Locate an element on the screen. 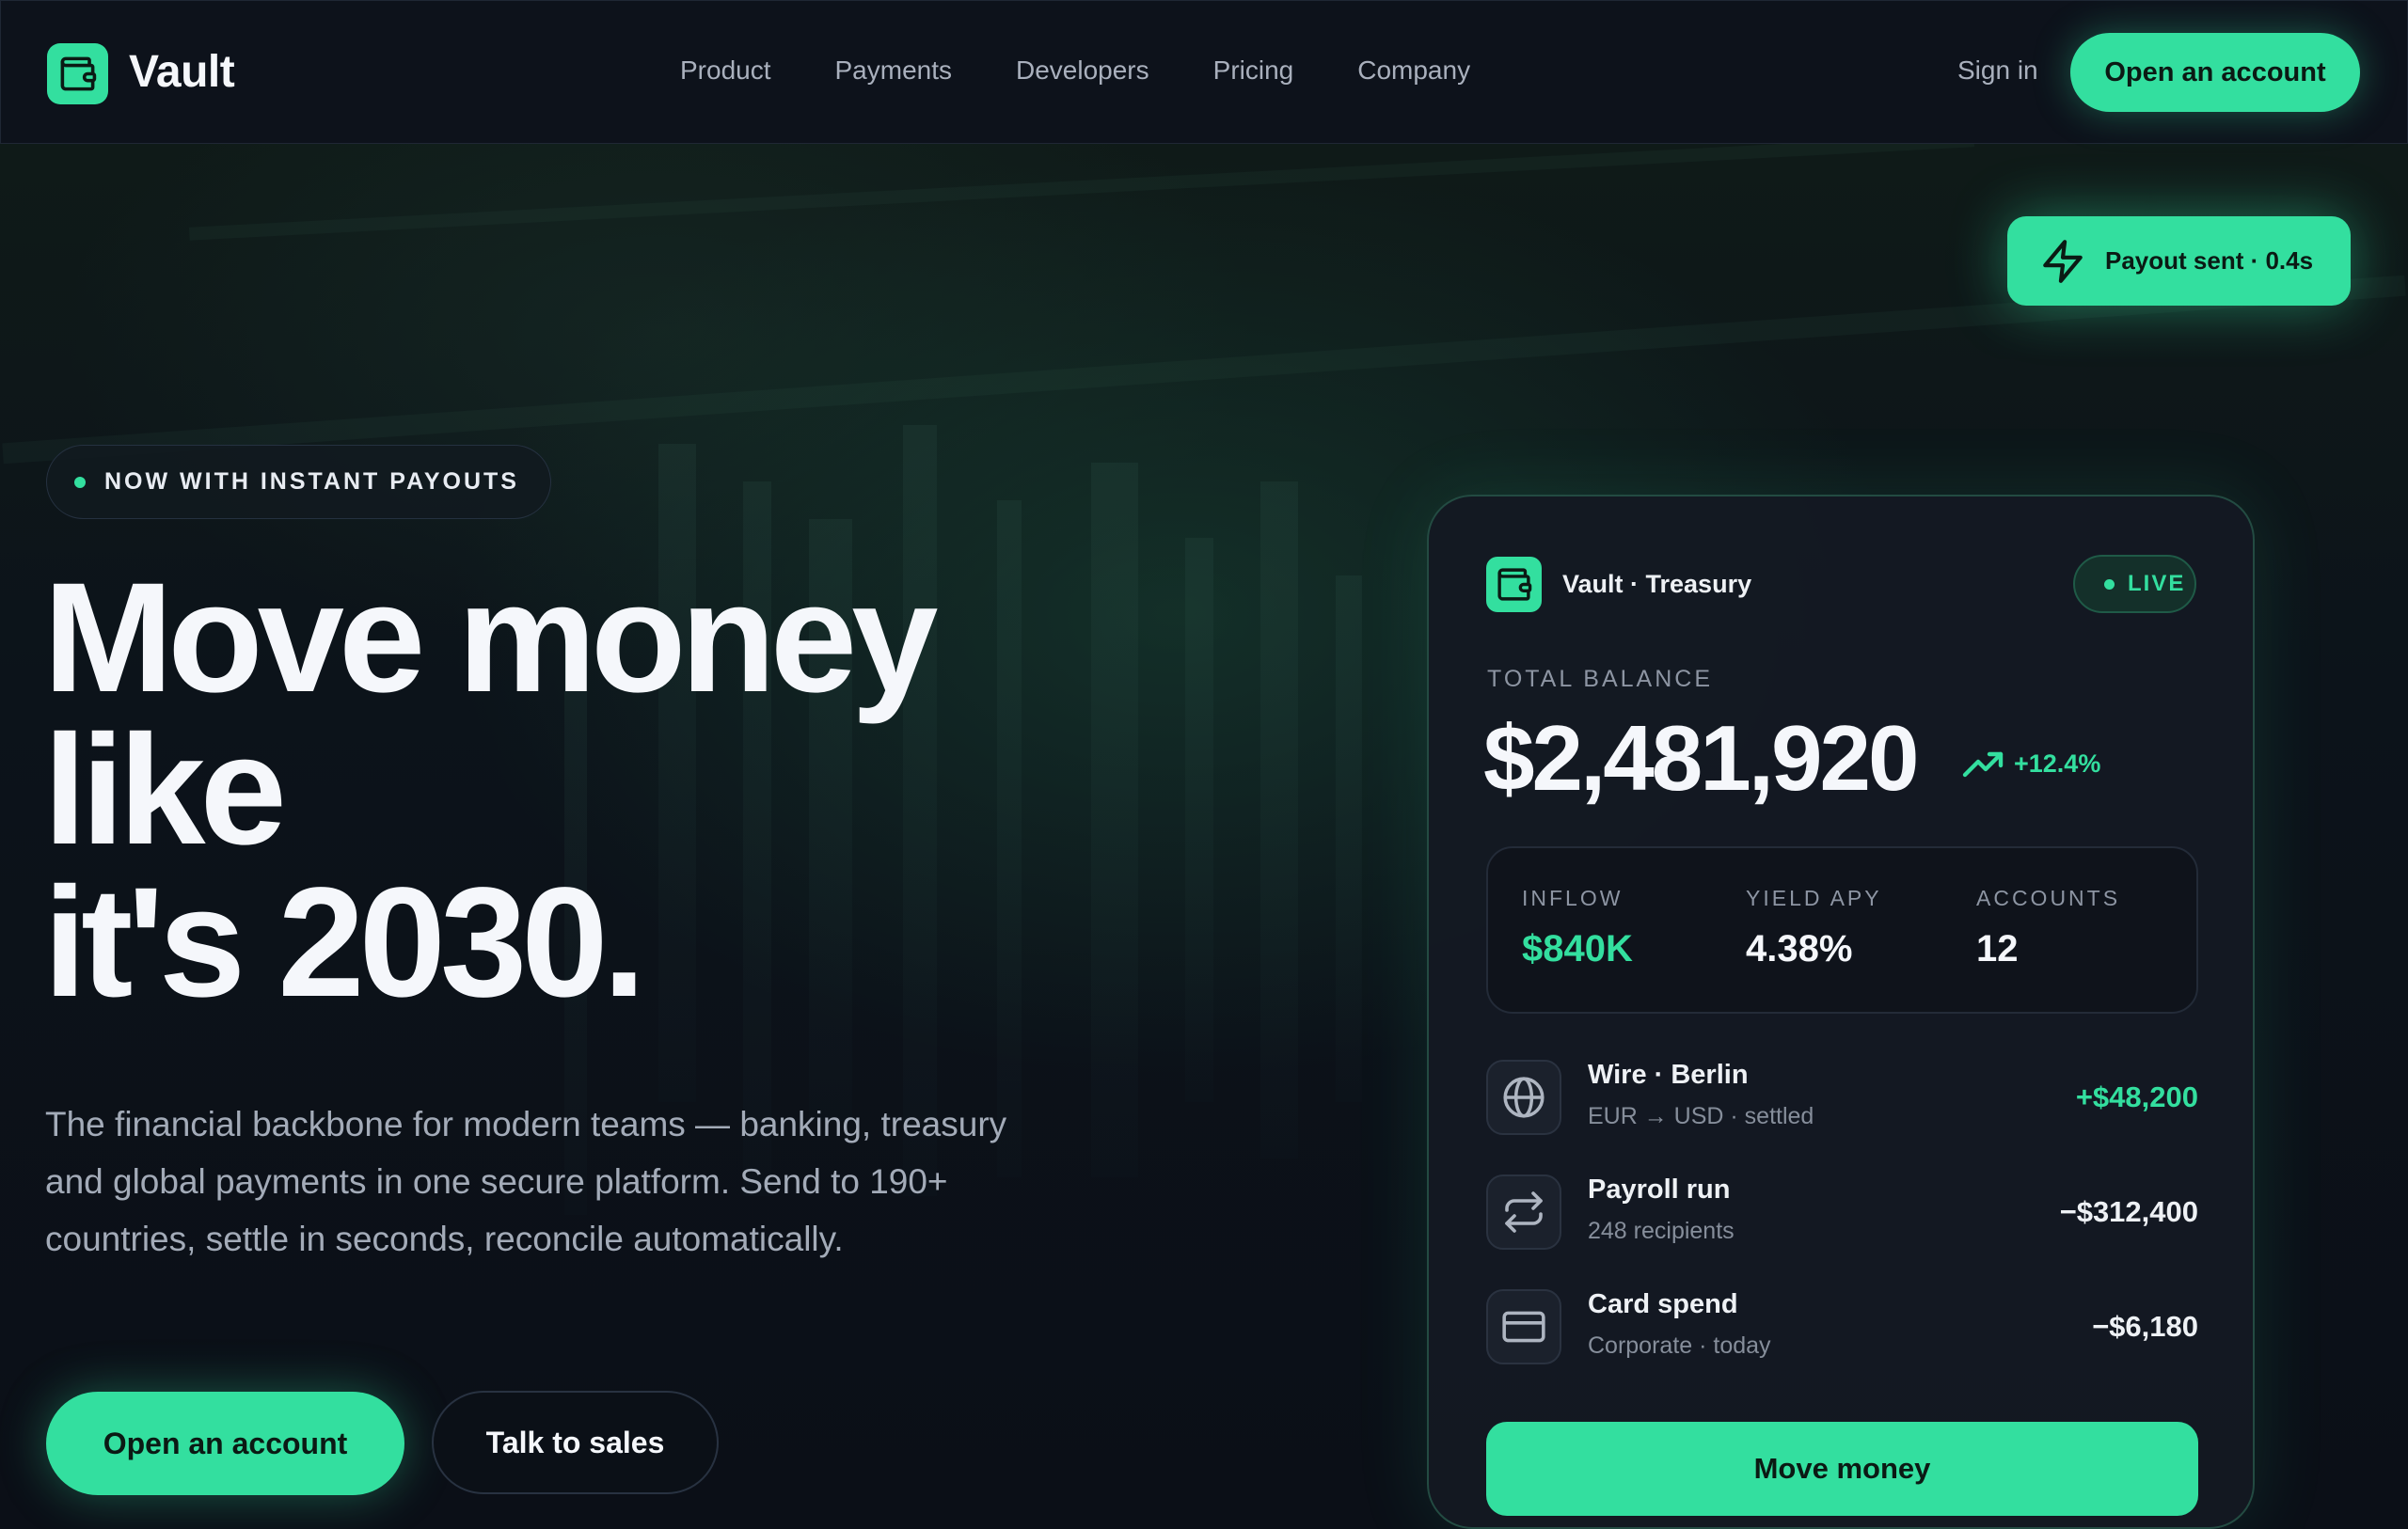  toast-label: Payout sent · 0.4s is located at coordinates (2210, 260).